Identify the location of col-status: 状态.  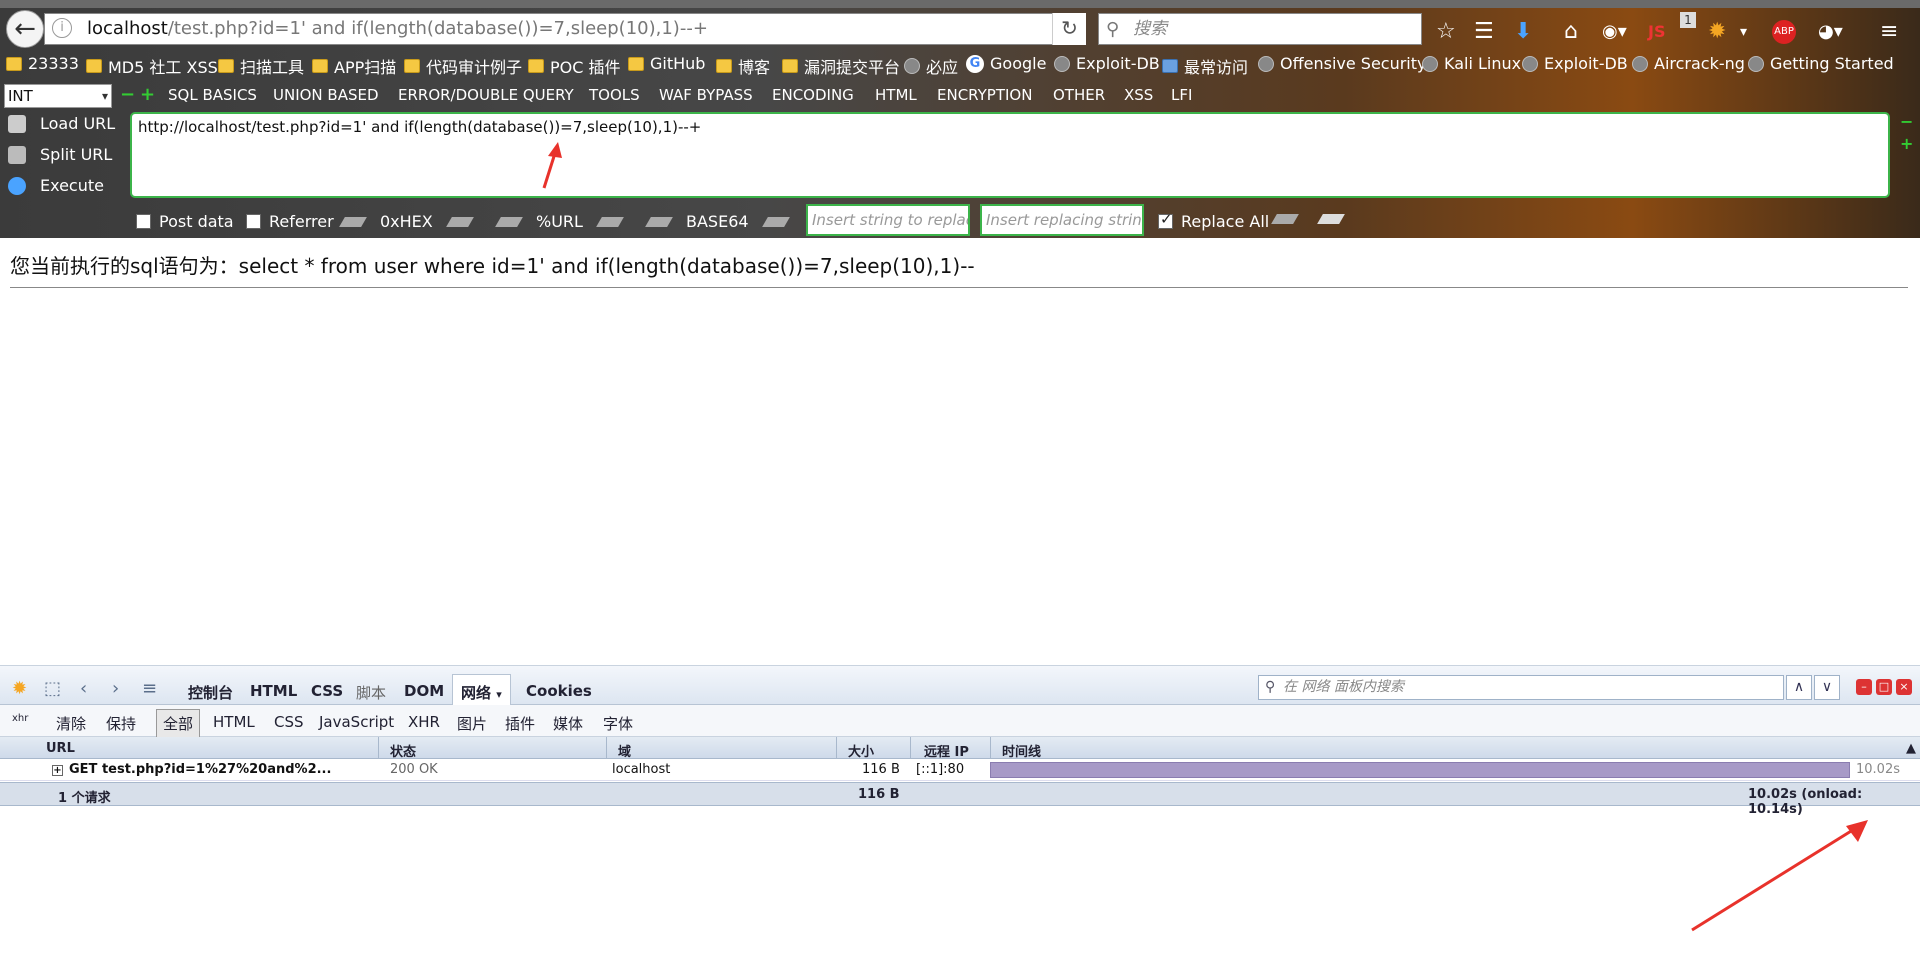
(403, 750).